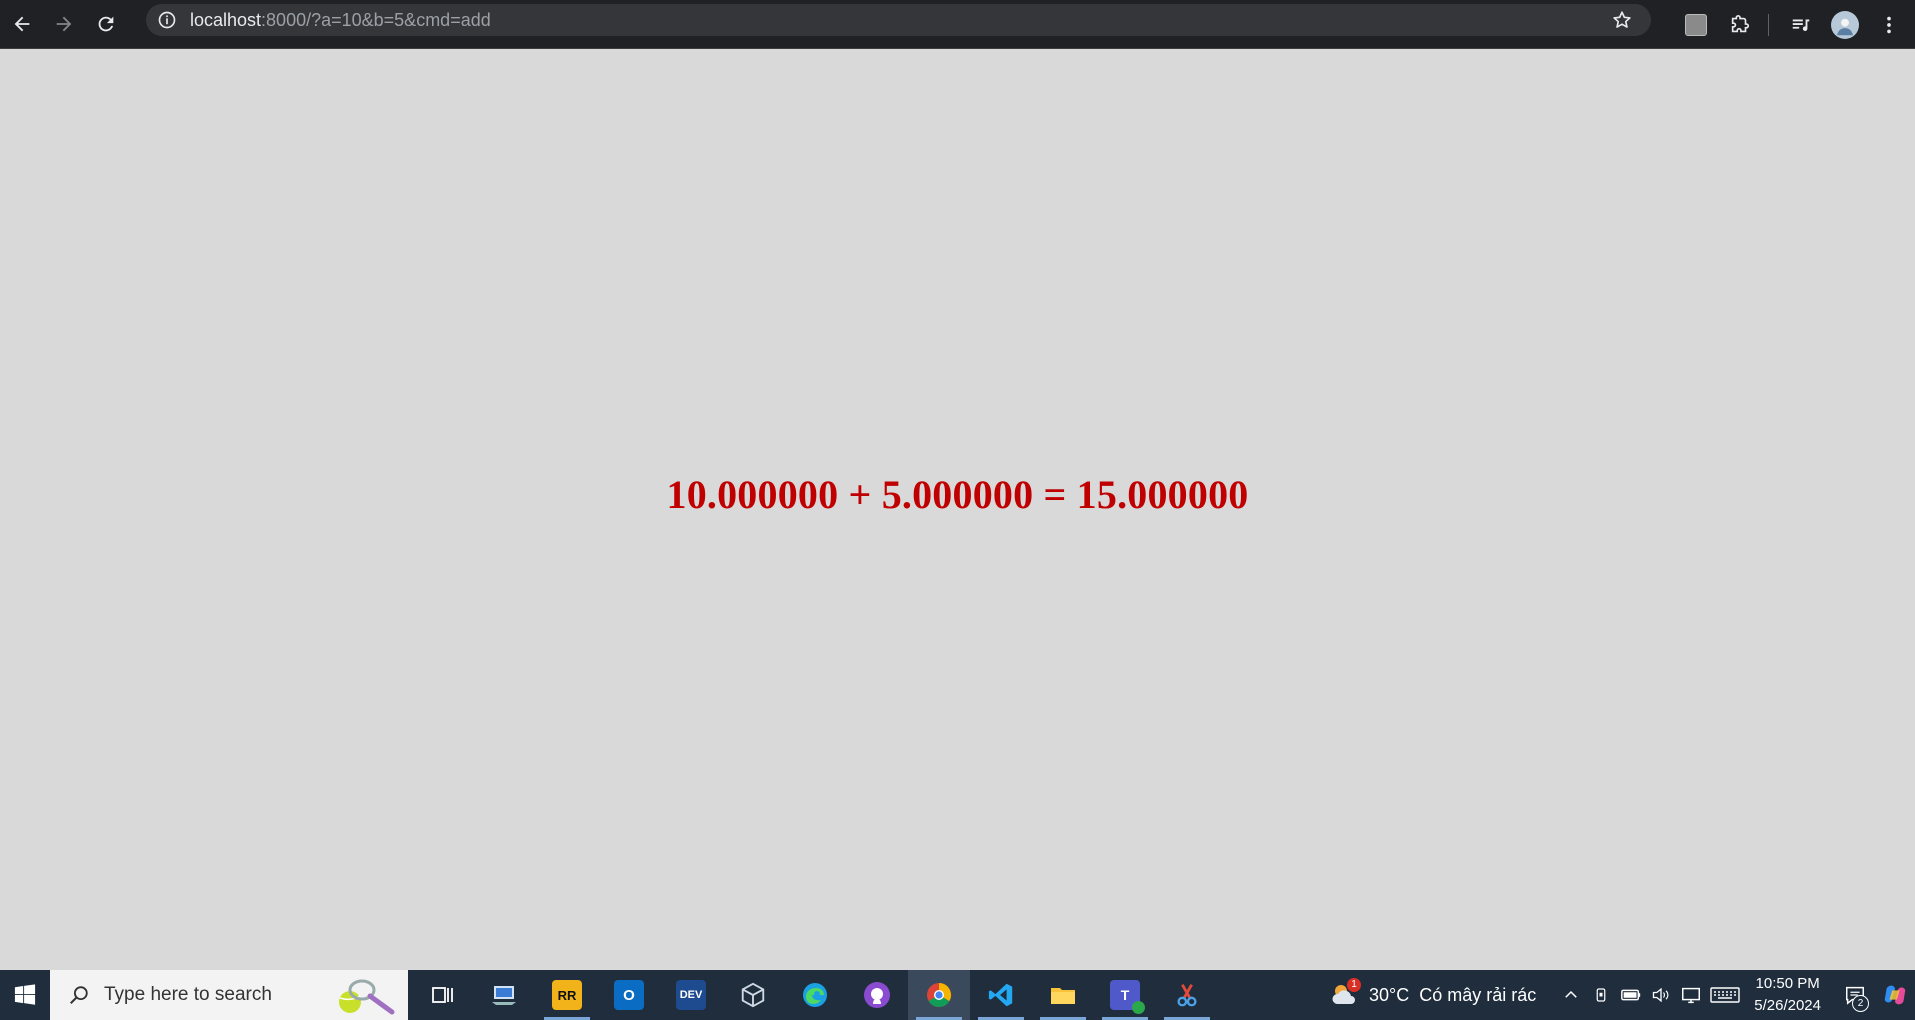  I want to click on speaker-icon, so click(1661, 995).